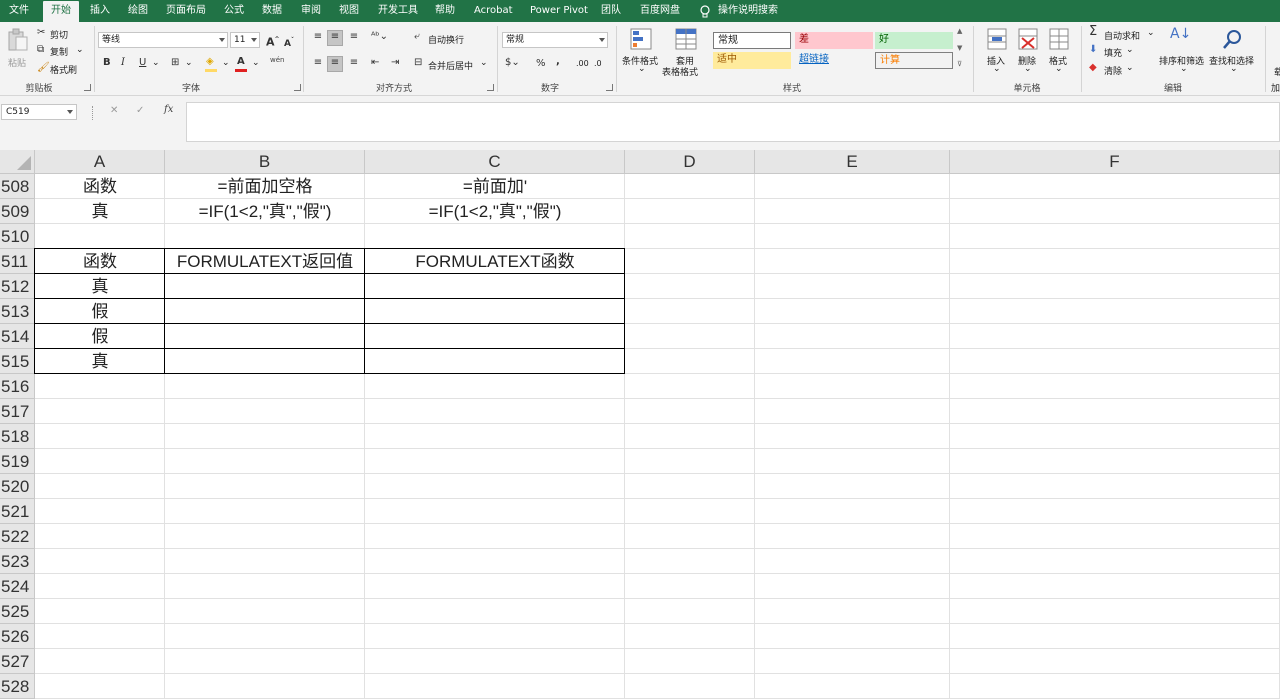  What do you see at coordinates (582, 63) in the screenshot?
I see `increase-decimal-button: .00` at bounding box center [582, 63].